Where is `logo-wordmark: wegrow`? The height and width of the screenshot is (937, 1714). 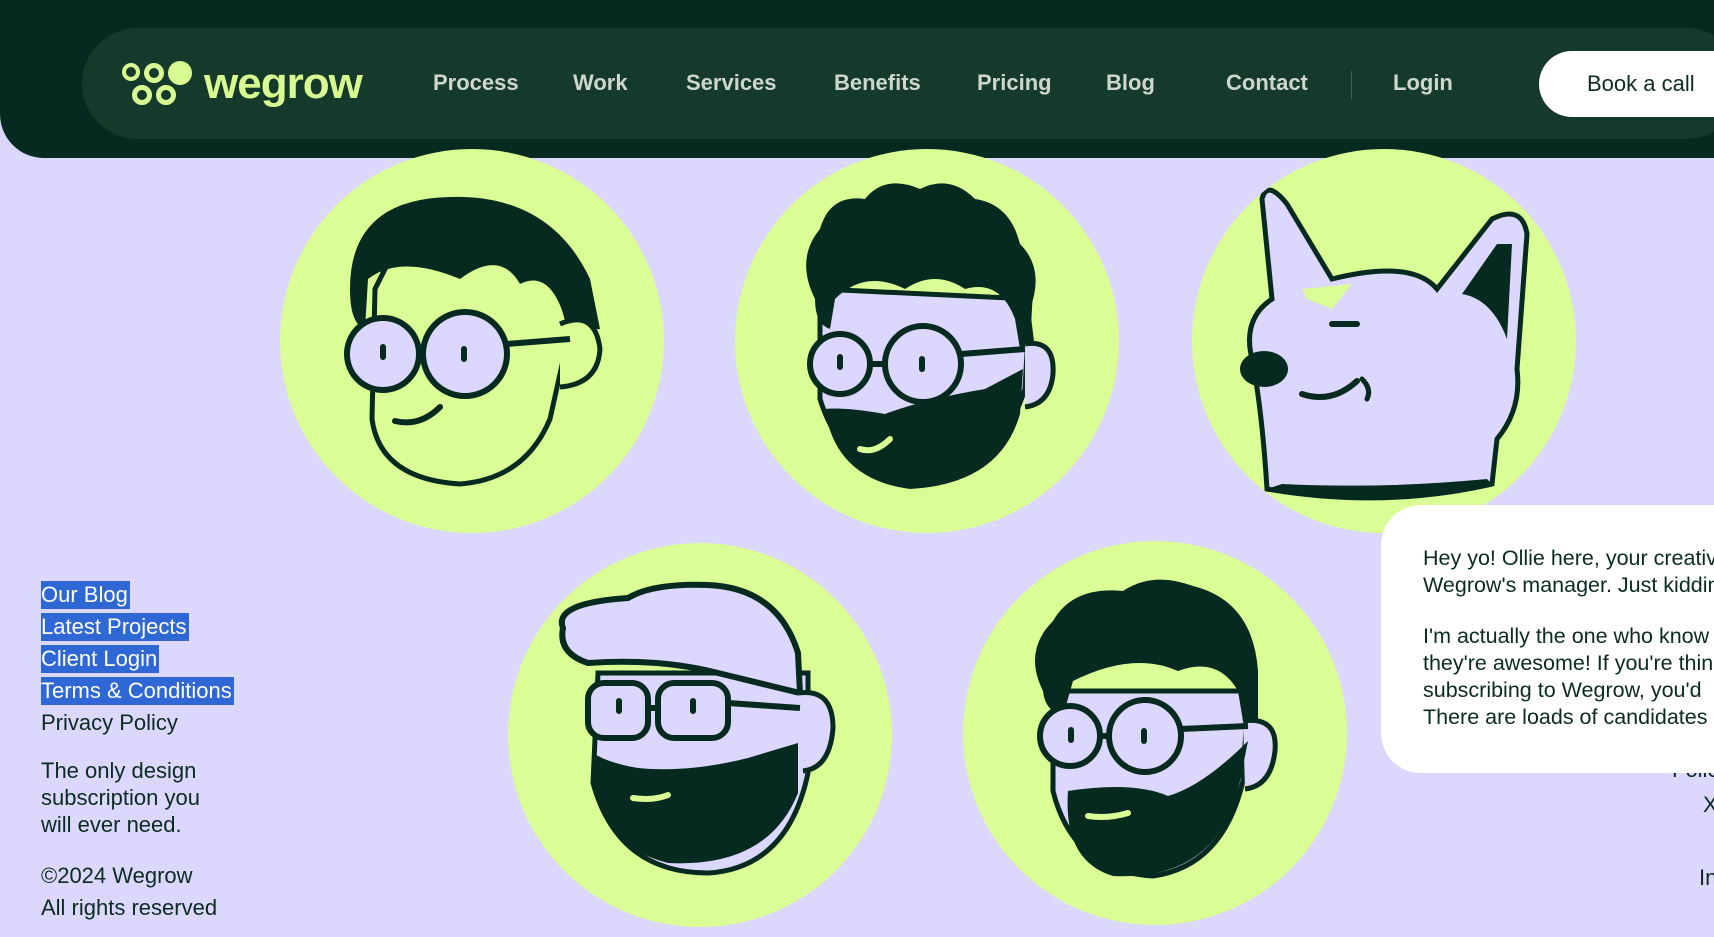 logo-wordmark: wegrow is located at coordinates (283, 83).